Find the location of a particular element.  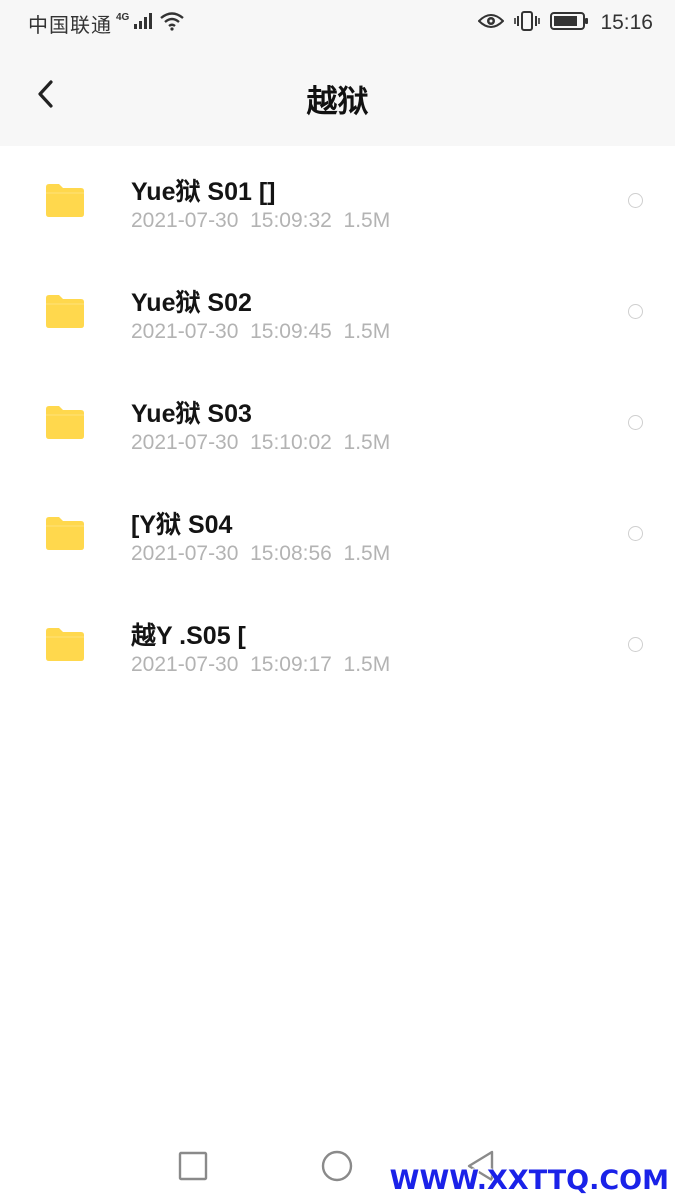

page-title: 越狱 is located at coordinates (337, 101).